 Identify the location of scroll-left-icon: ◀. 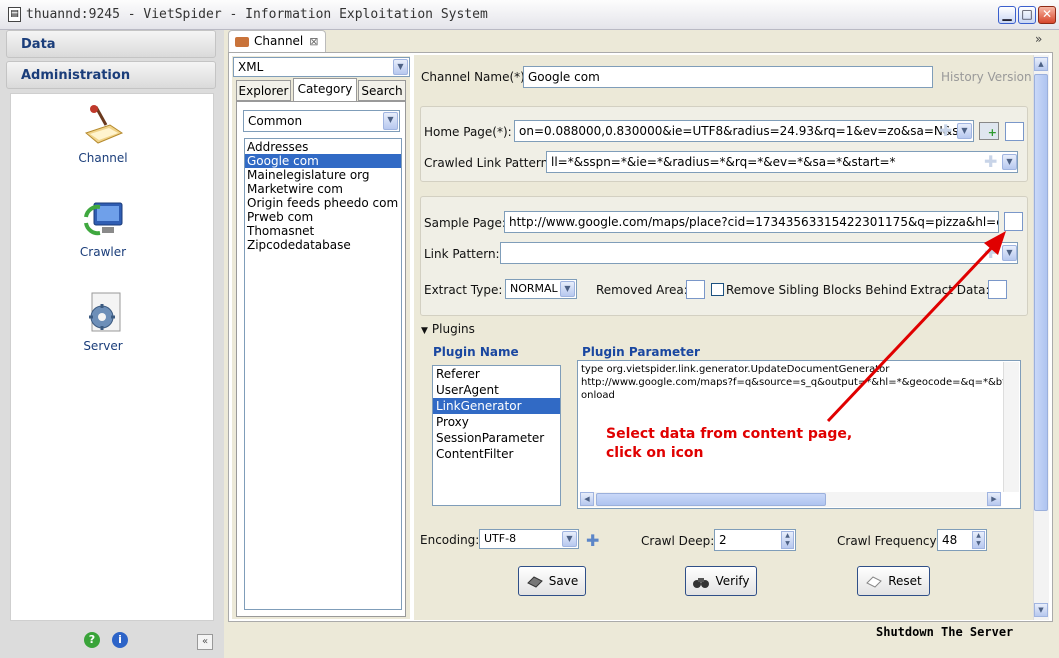
(587, 499).